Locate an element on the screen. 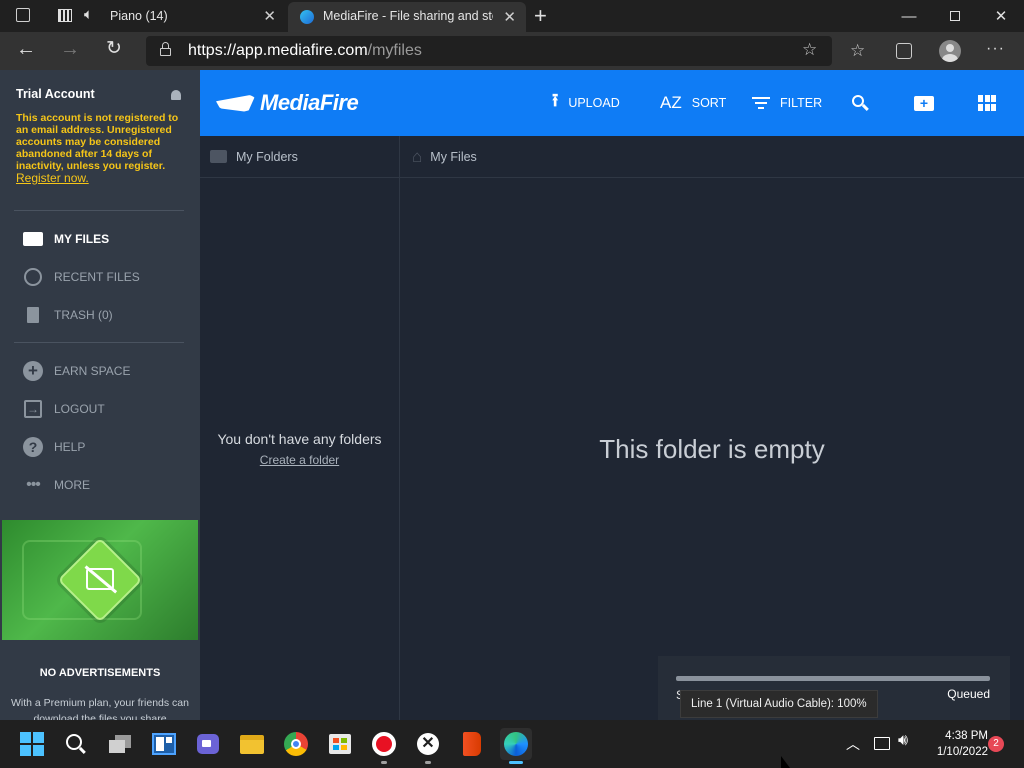 Image resolution: width=1024 pixels, height=768 pixels. tab-title: MediaFire - File sharing and stor is located at coordinates (408, 16).